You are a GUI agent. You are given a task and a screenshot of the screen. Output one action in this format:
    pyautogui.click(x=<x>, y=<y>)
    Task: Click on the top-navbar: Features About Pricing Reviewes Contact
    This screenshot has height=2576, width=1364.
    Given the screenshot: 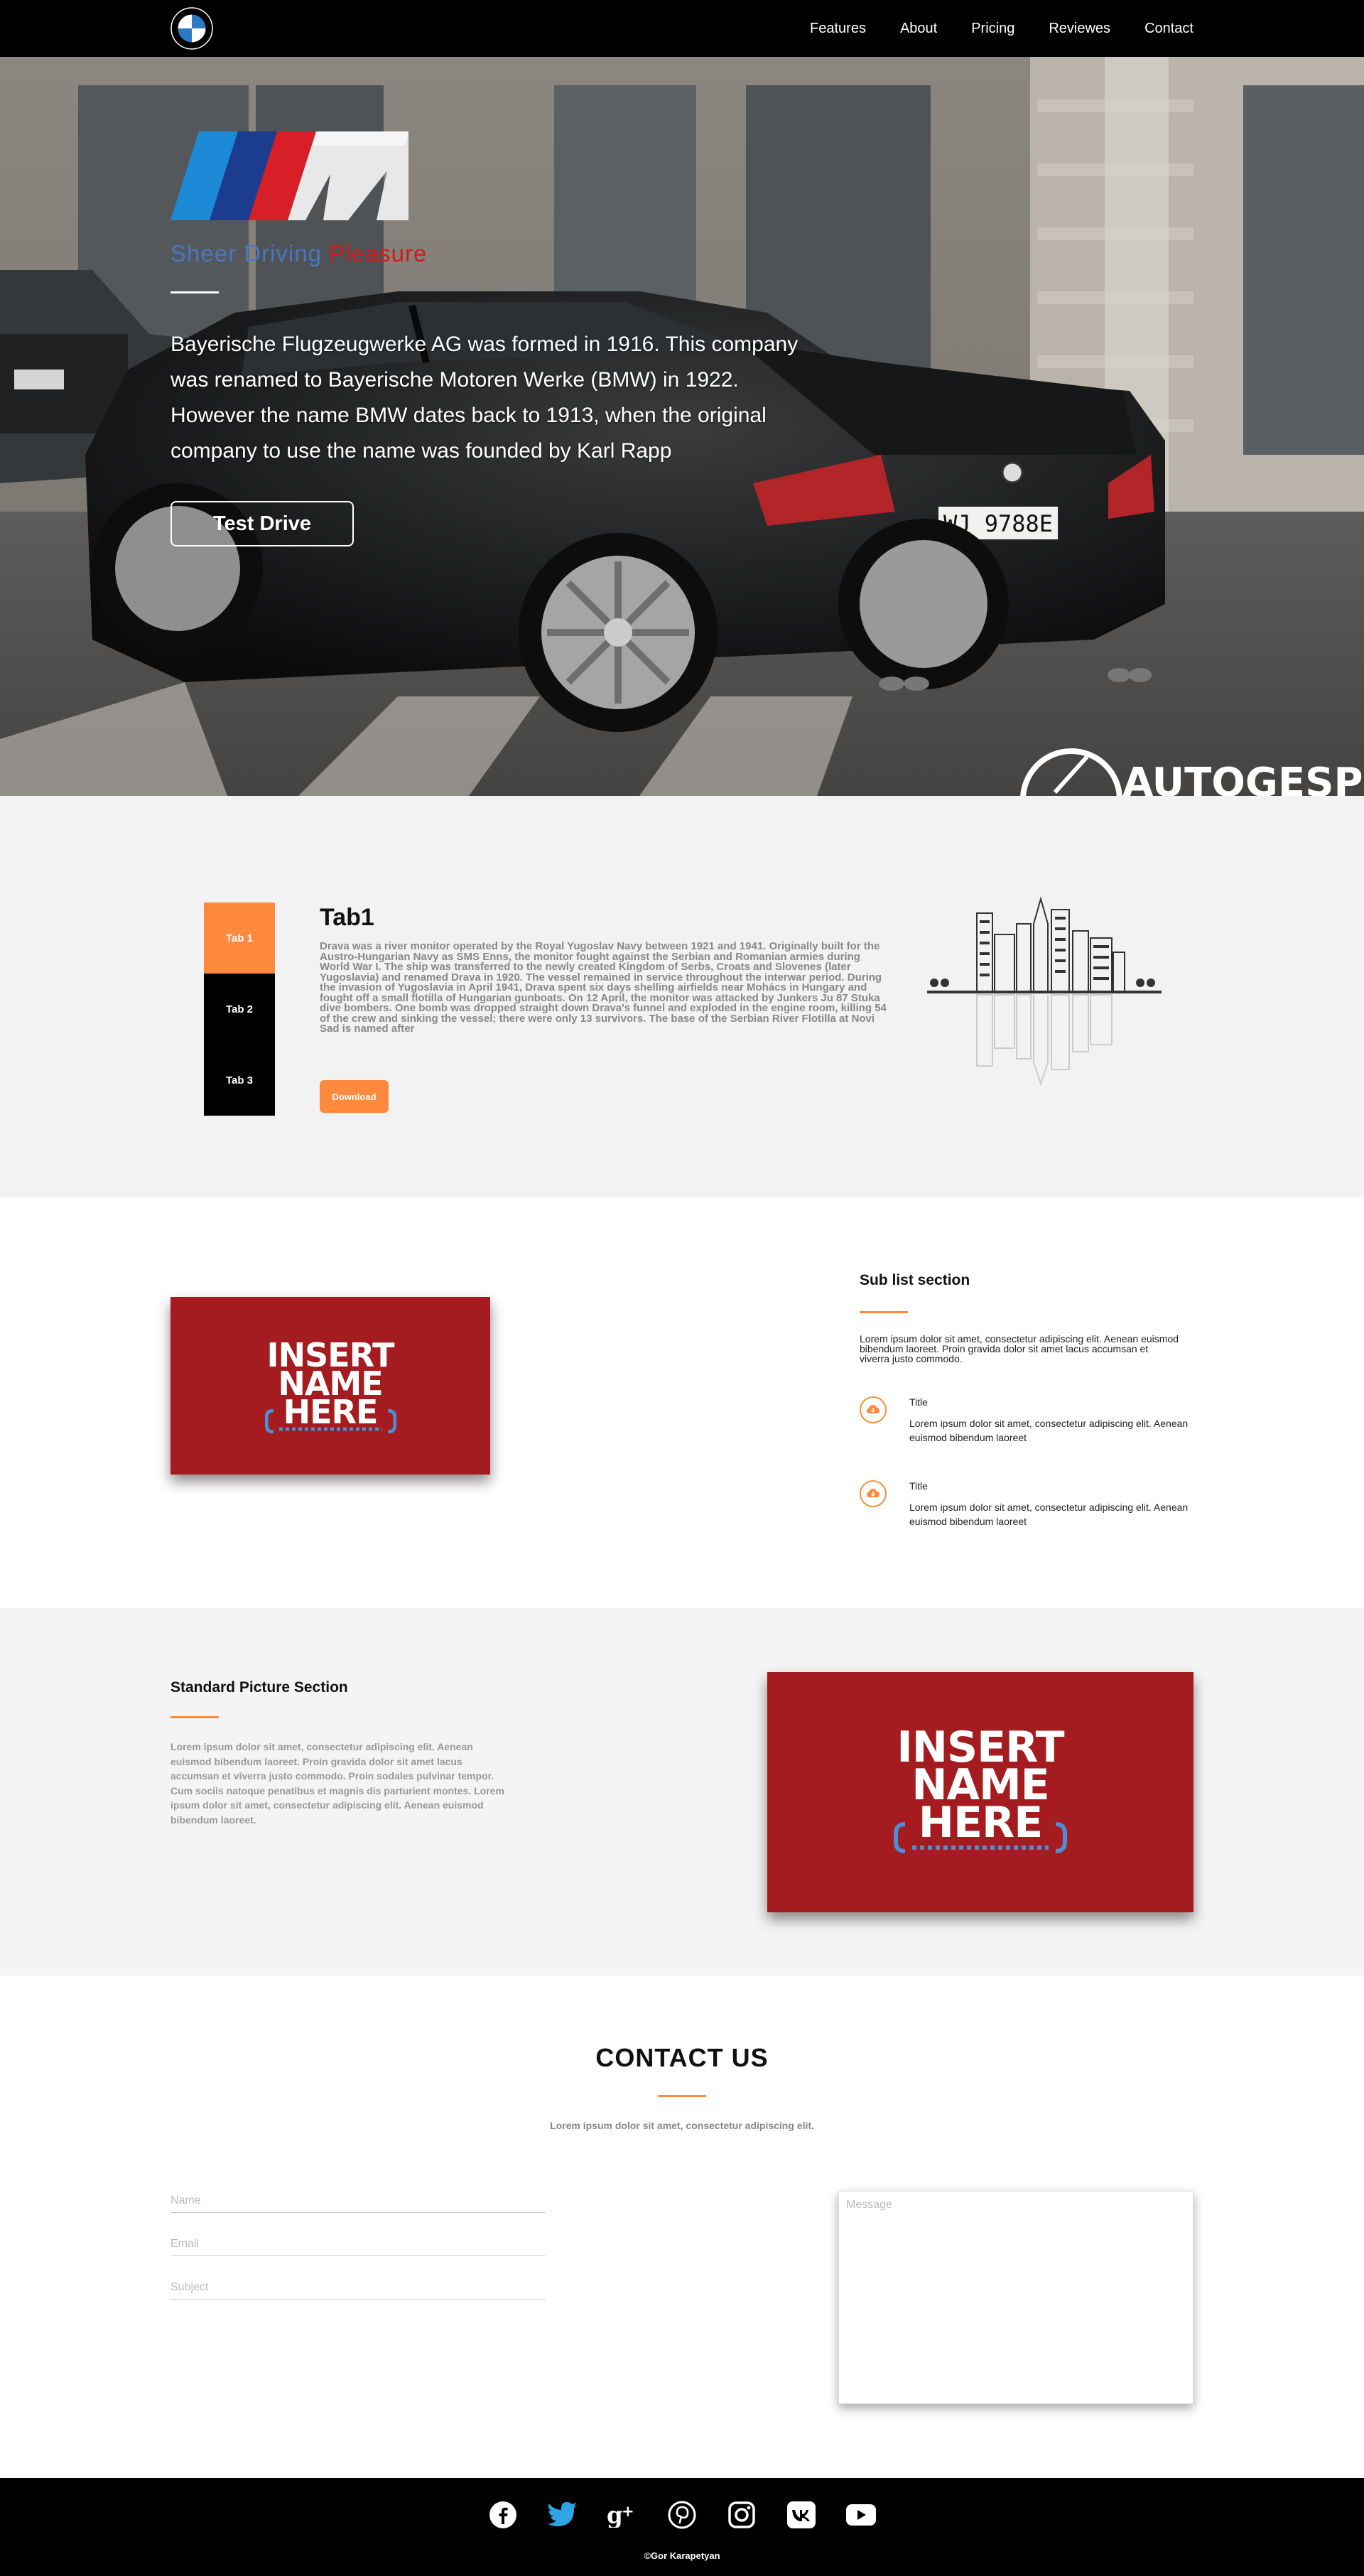 What is the action you would take?
    pyautogui.click(x=682, y=28)
    